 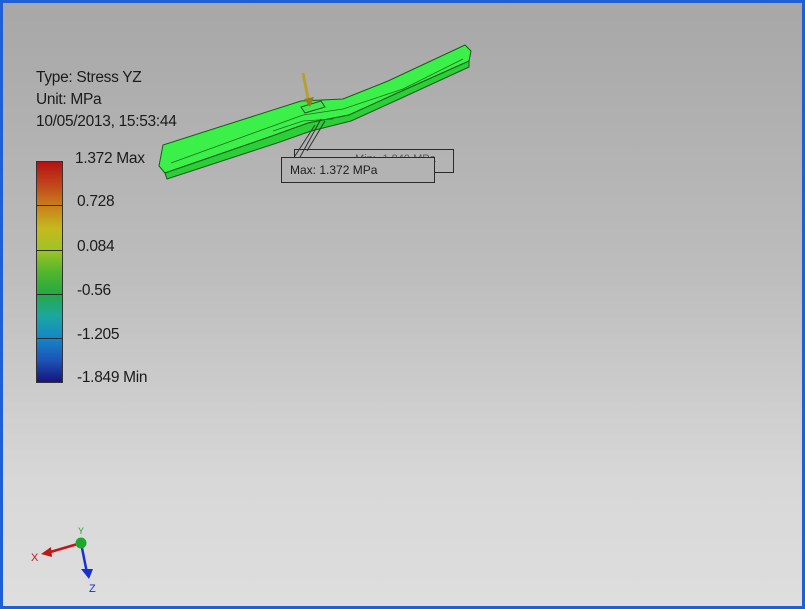 What do you see at coordinates (46, 552) in the screenshot?
I see `x-axis-arrow-icon` at bounding box center [46, 552].